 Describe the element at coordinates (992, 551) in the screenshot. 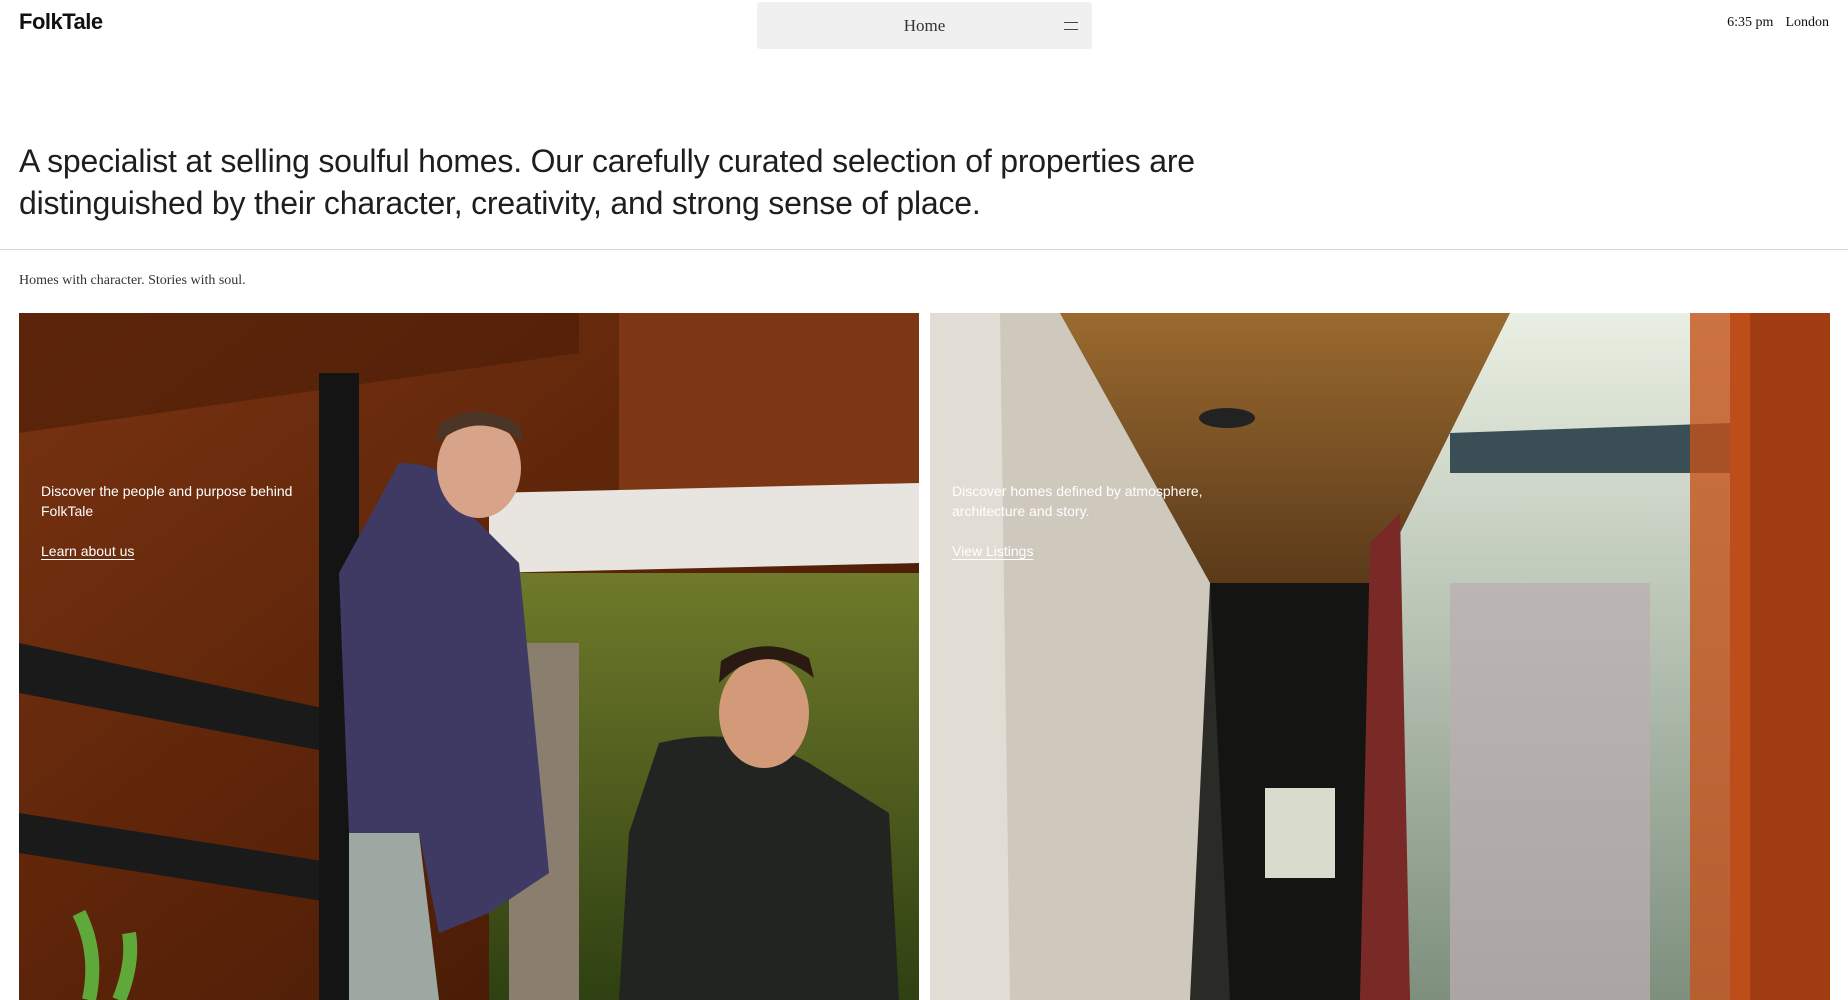

I see `view-listings-link: View Listings` at that location.